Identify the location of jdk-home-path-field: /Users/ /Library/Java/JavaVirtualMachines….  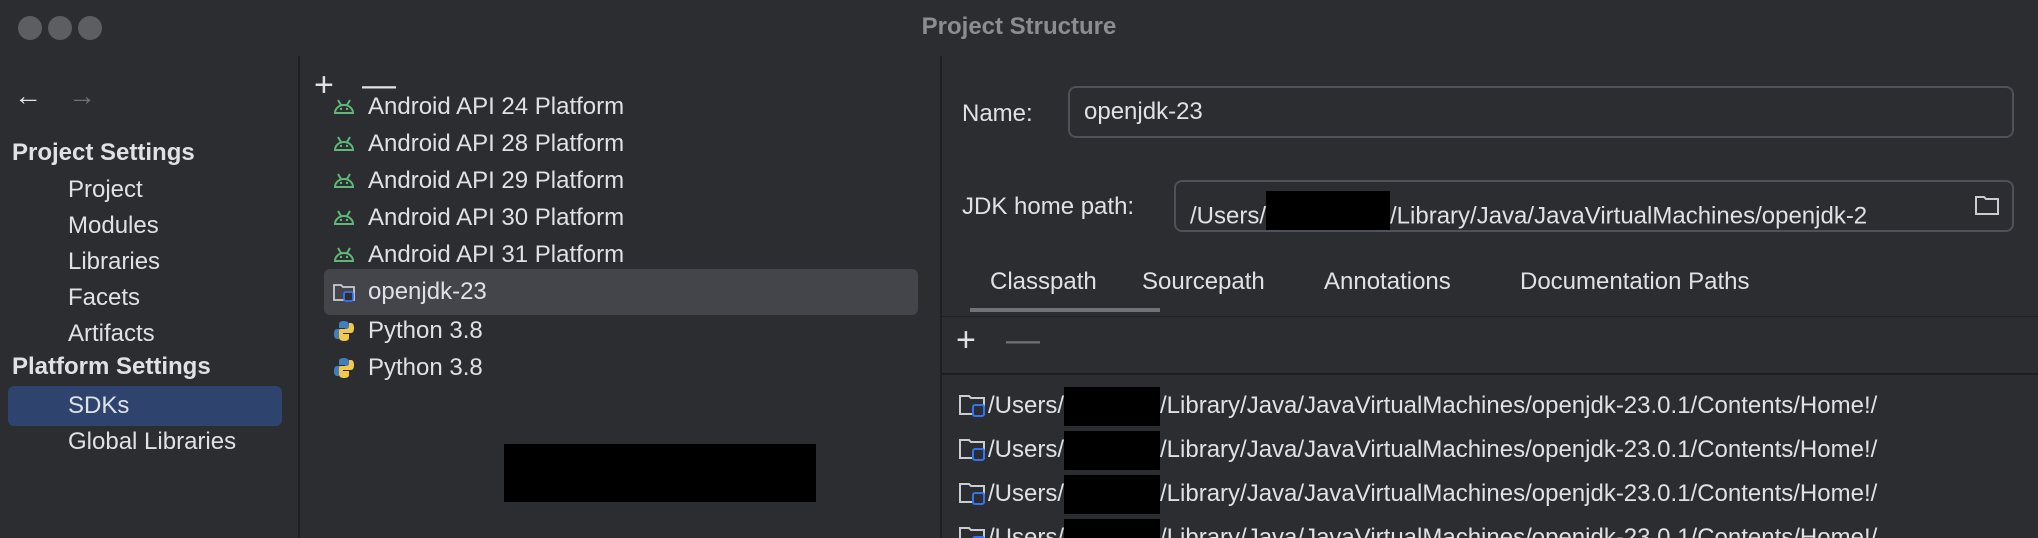
(1594, 206).